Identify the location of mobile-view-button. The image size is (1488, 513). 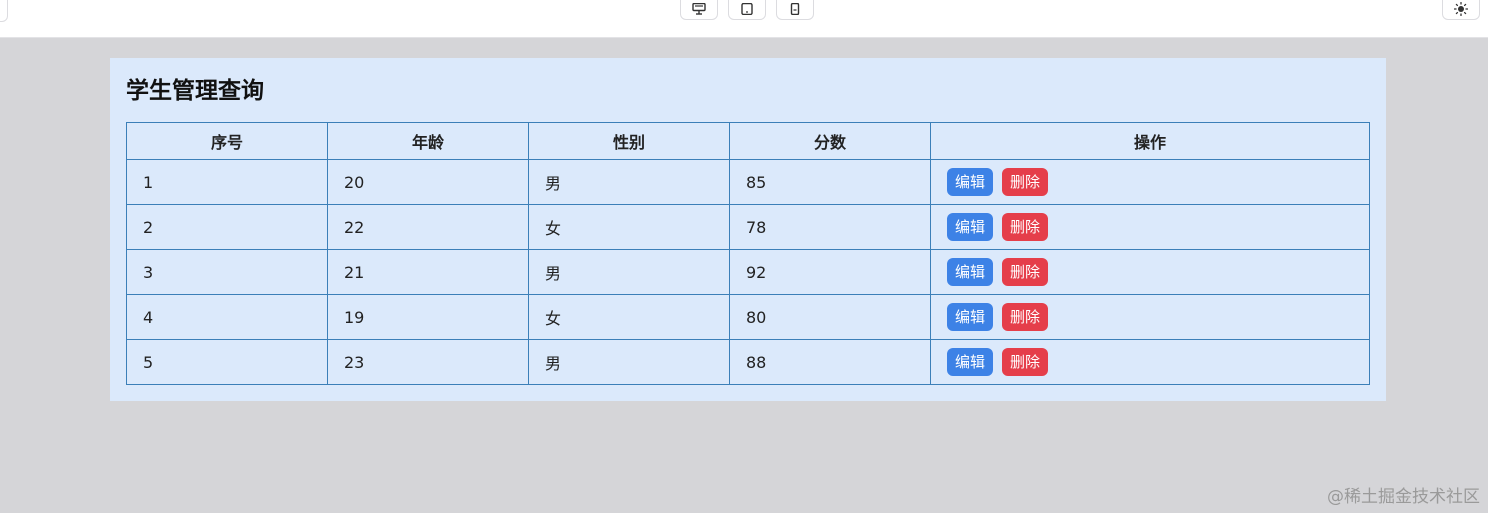
(795, 10).